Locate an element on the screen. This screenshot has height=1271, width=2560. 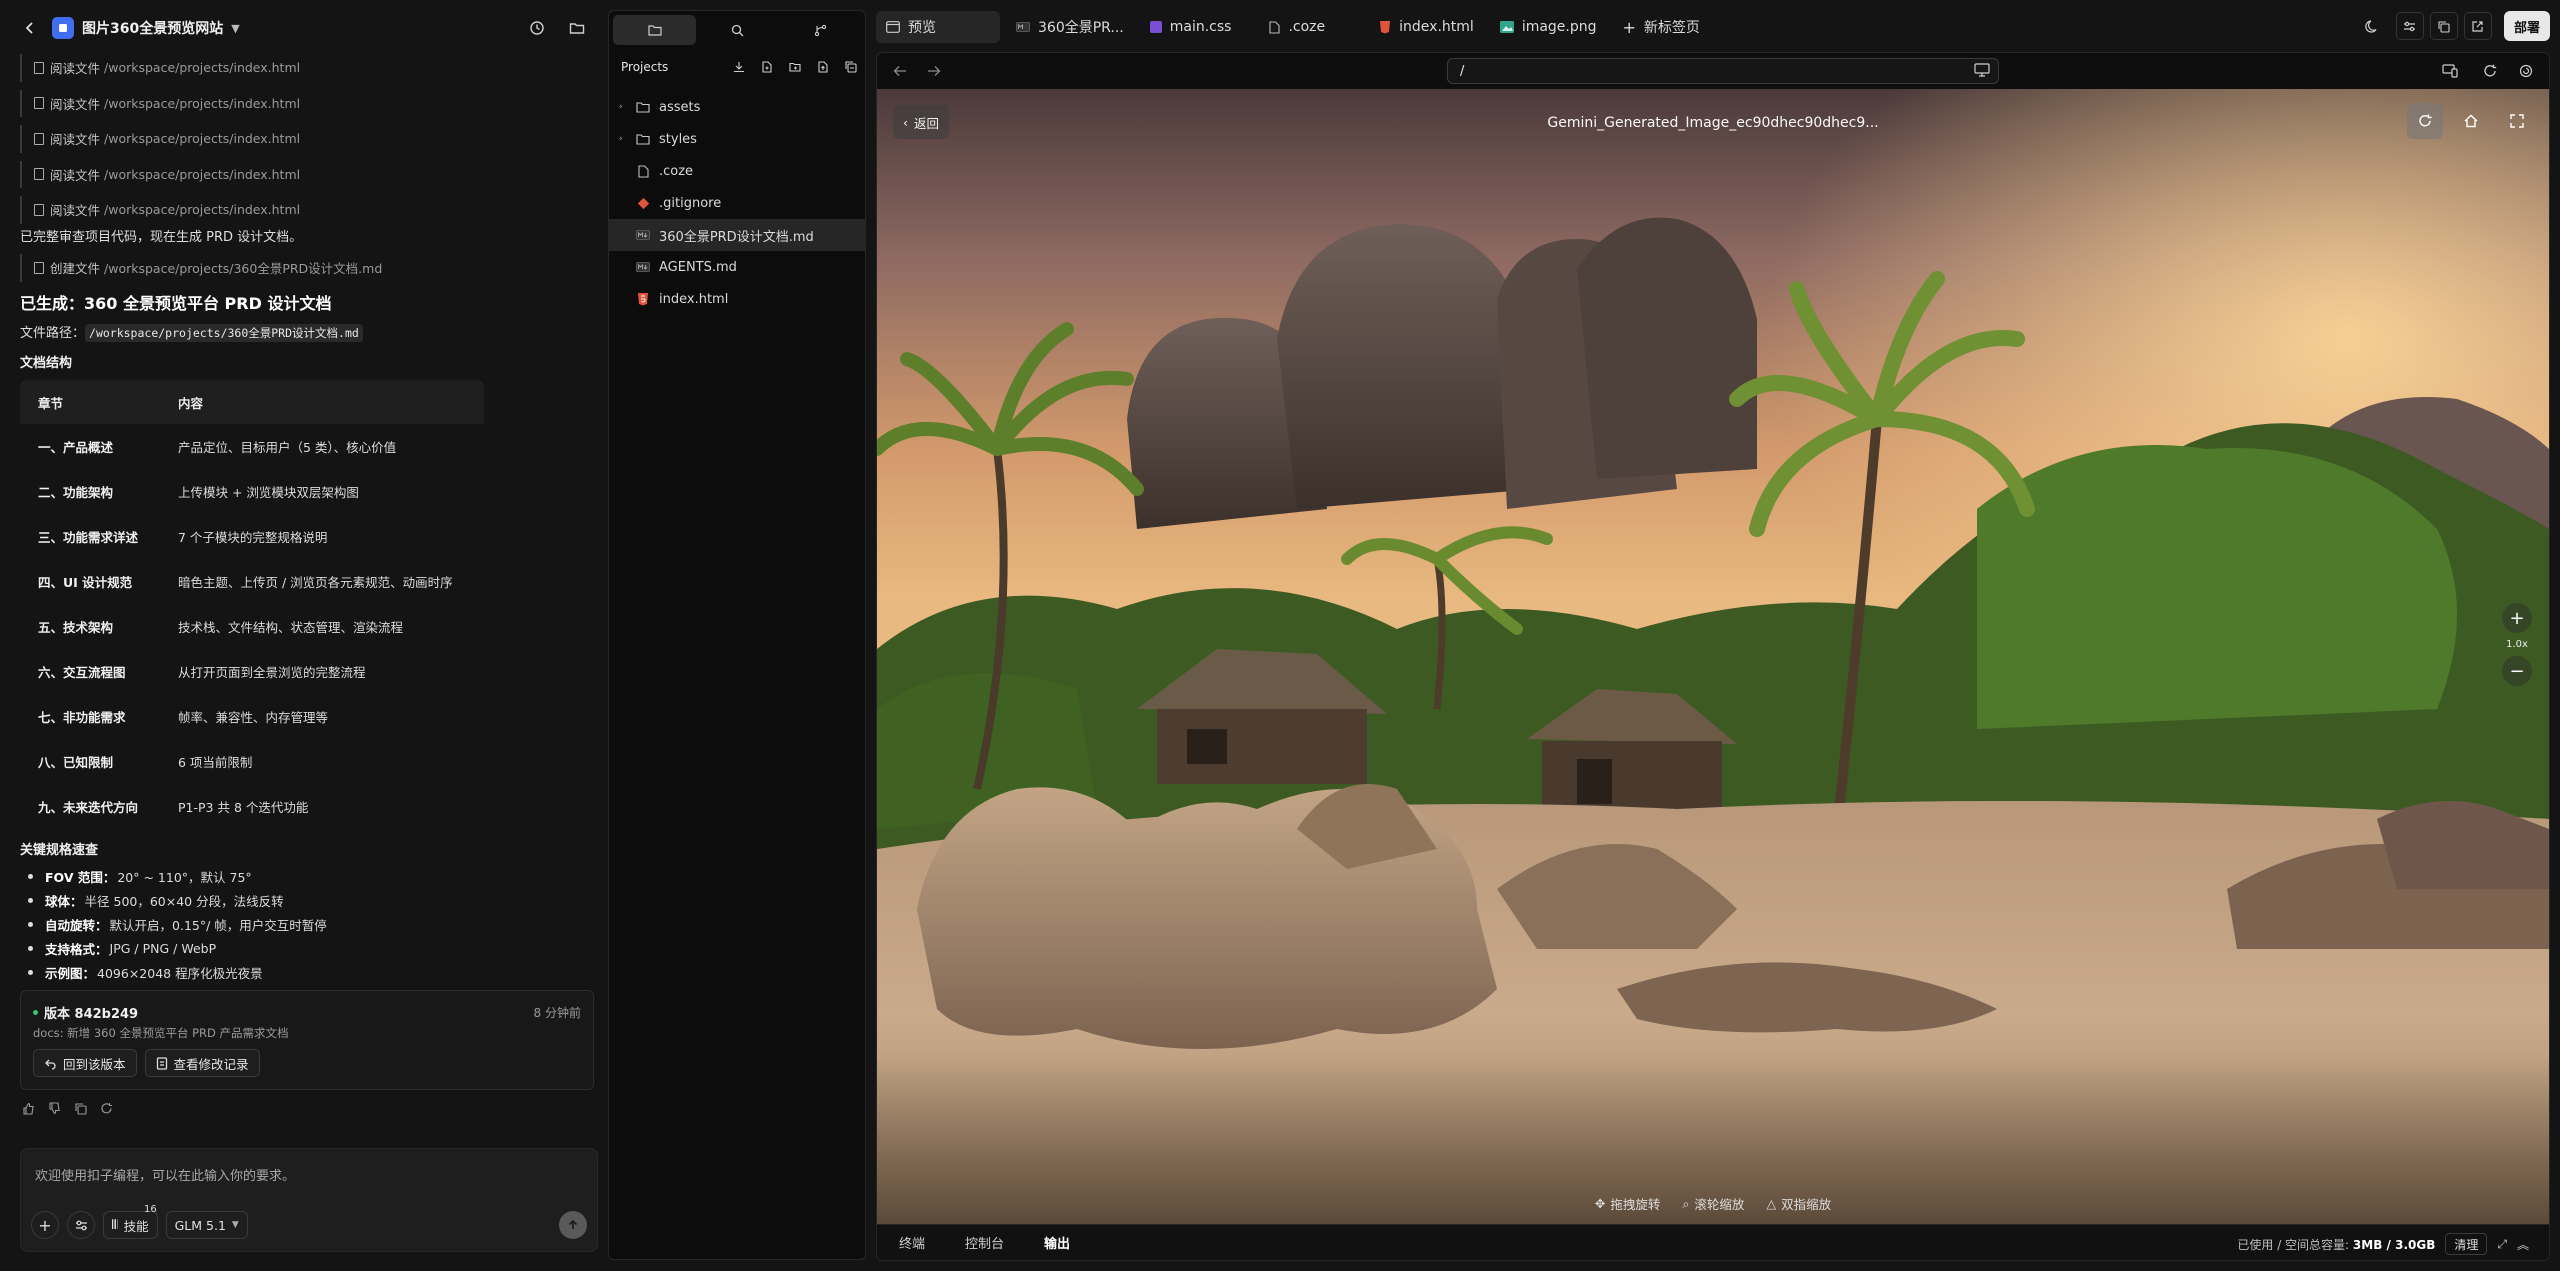
table-cell: 技术栈、文件结构、状态管理、渲染流程 is located at coordinates (291, 627).